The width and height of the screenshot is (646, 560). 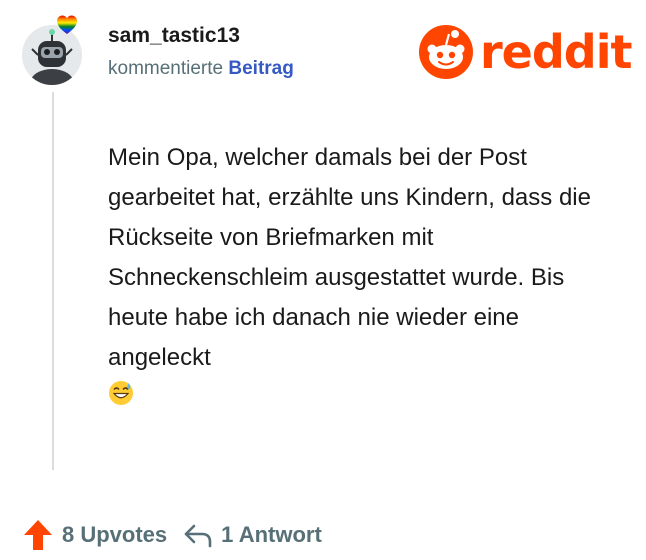 I want to click on comment-footer: 8 Upvotes 1 Antwort, so click(x=172, y=535).